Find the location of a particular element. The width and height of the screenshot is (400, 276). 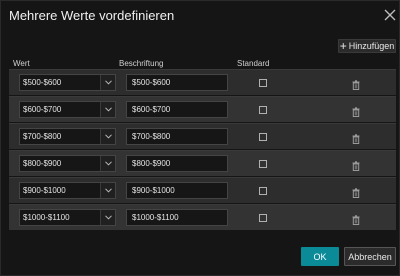

ok-button: OK is located at coordinates (320, 256).